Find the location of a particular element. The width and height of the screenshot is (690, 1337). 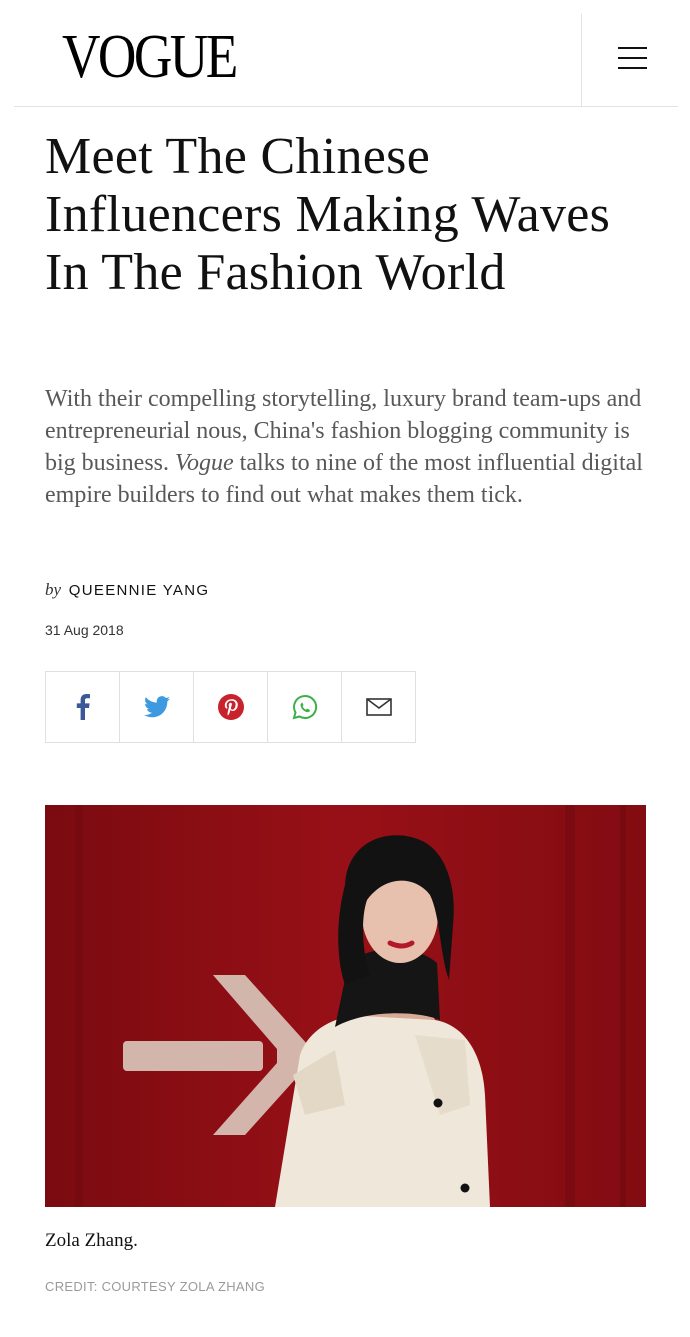

share-email-button is located at coordinates (378, 707).